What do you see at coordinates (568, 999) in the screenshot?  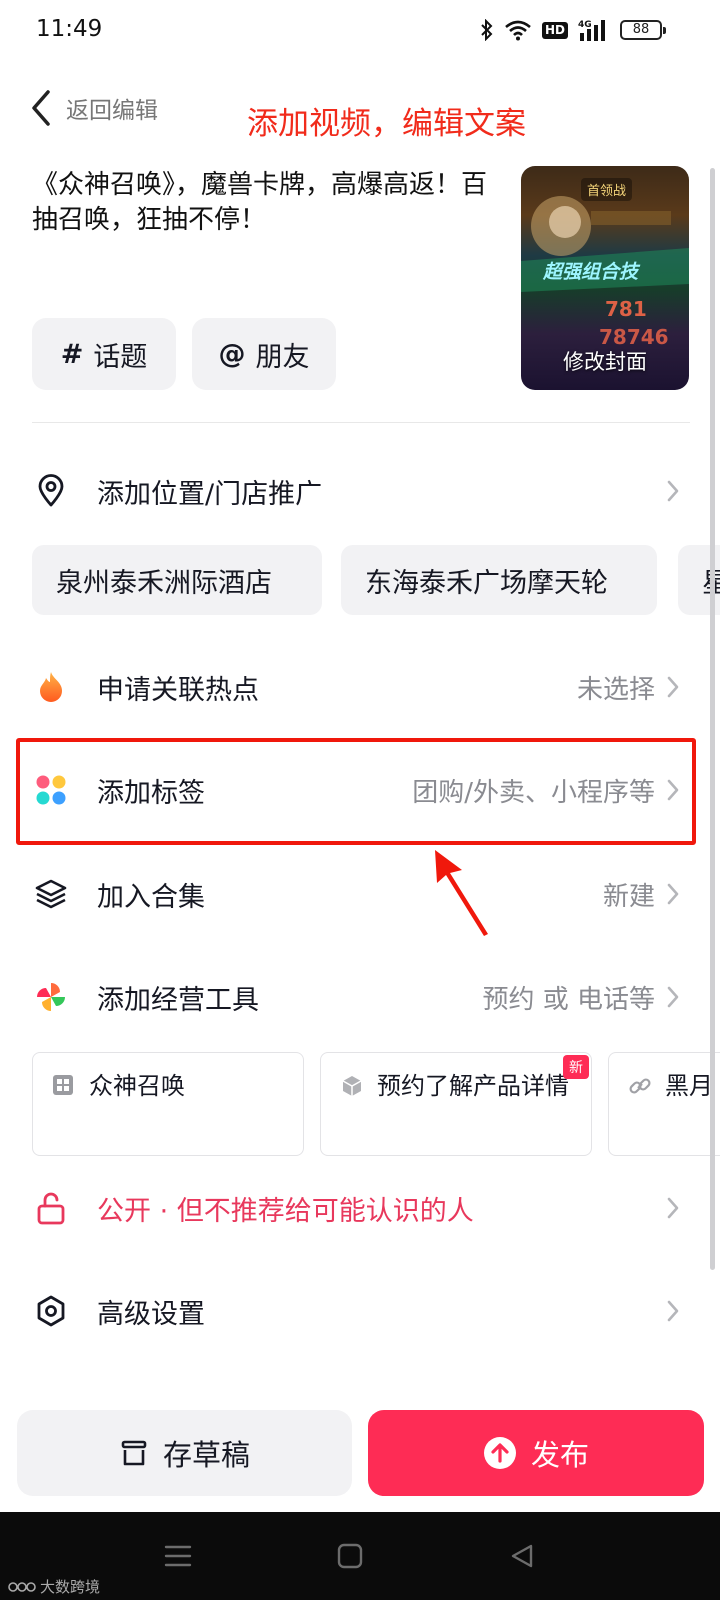 I see `business-tools-value: 预约 或 电话等` at bounding box center [568, 999].